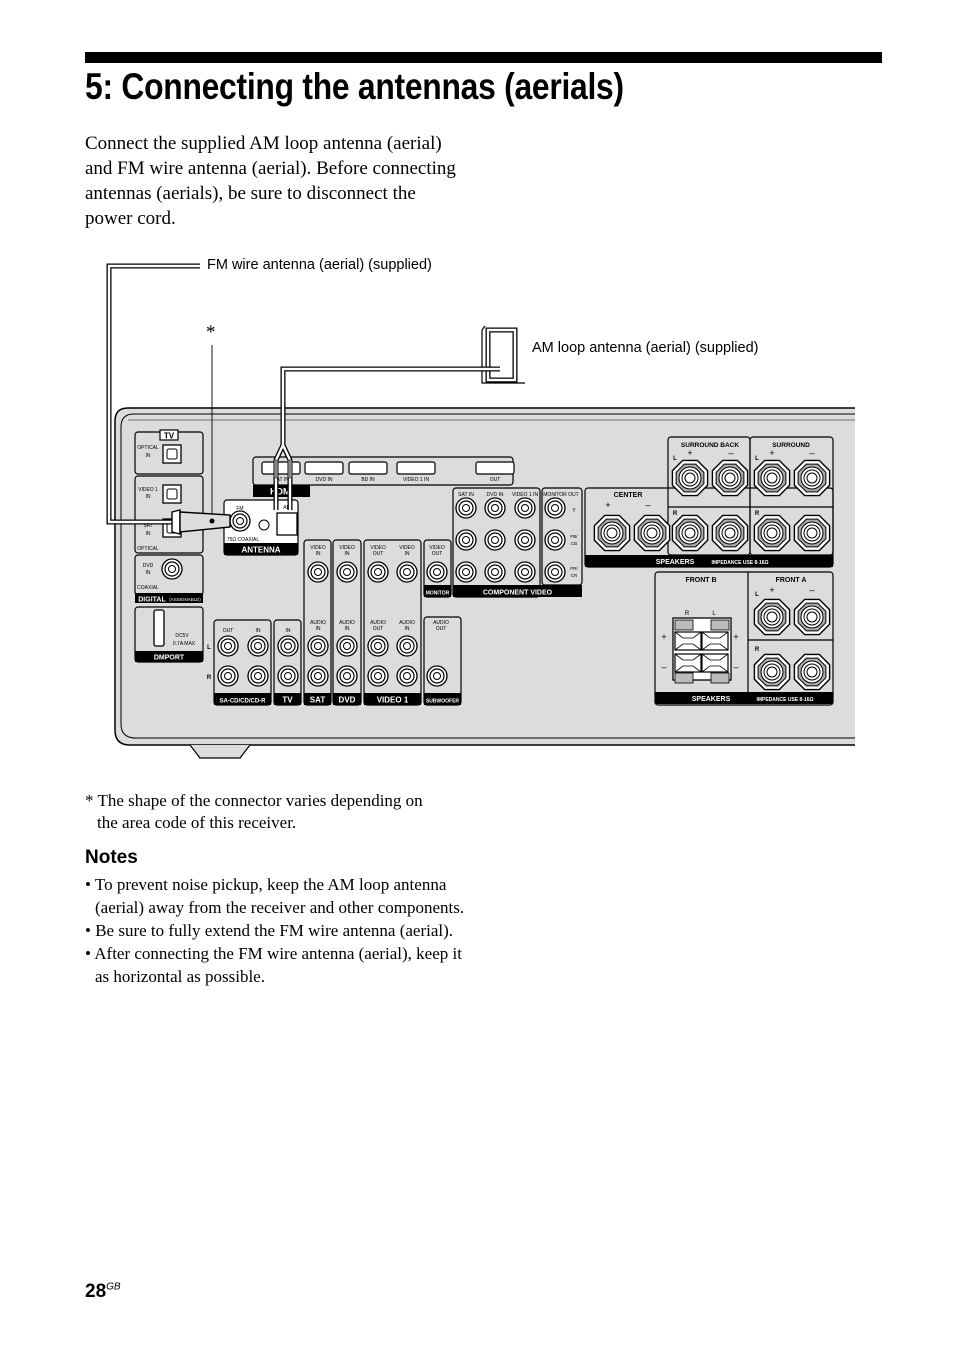  I want to click on fm-antenna-jack, so click(240, 521).